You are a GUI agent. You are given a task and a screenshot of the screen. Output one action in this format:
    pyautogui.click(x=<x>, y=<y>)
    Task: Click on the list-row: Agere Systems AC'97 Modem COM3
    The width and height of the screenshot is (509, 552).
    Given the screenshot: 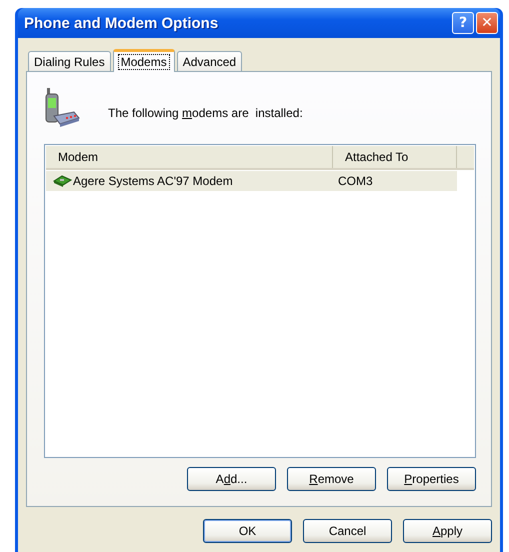 What is the action you would take?
    pyautogui.click(x=251, y=181)
    